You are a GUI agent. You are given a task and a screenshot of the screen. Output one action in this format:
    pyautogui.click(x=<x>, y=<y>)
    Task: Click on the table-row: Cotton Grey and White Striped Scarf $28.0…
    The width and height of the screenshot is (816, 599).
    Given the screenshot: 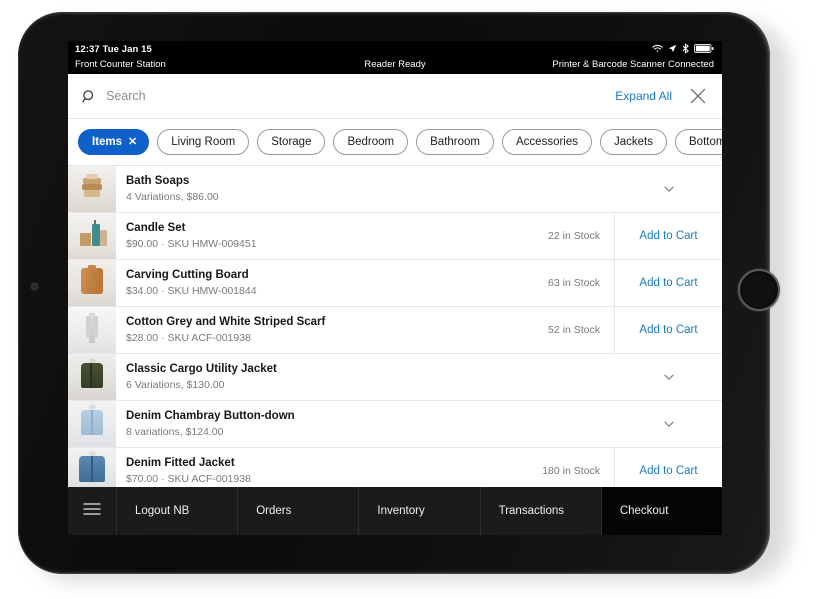 What is the action you would take?
    pyautogui.click(x=395, y=330)
    